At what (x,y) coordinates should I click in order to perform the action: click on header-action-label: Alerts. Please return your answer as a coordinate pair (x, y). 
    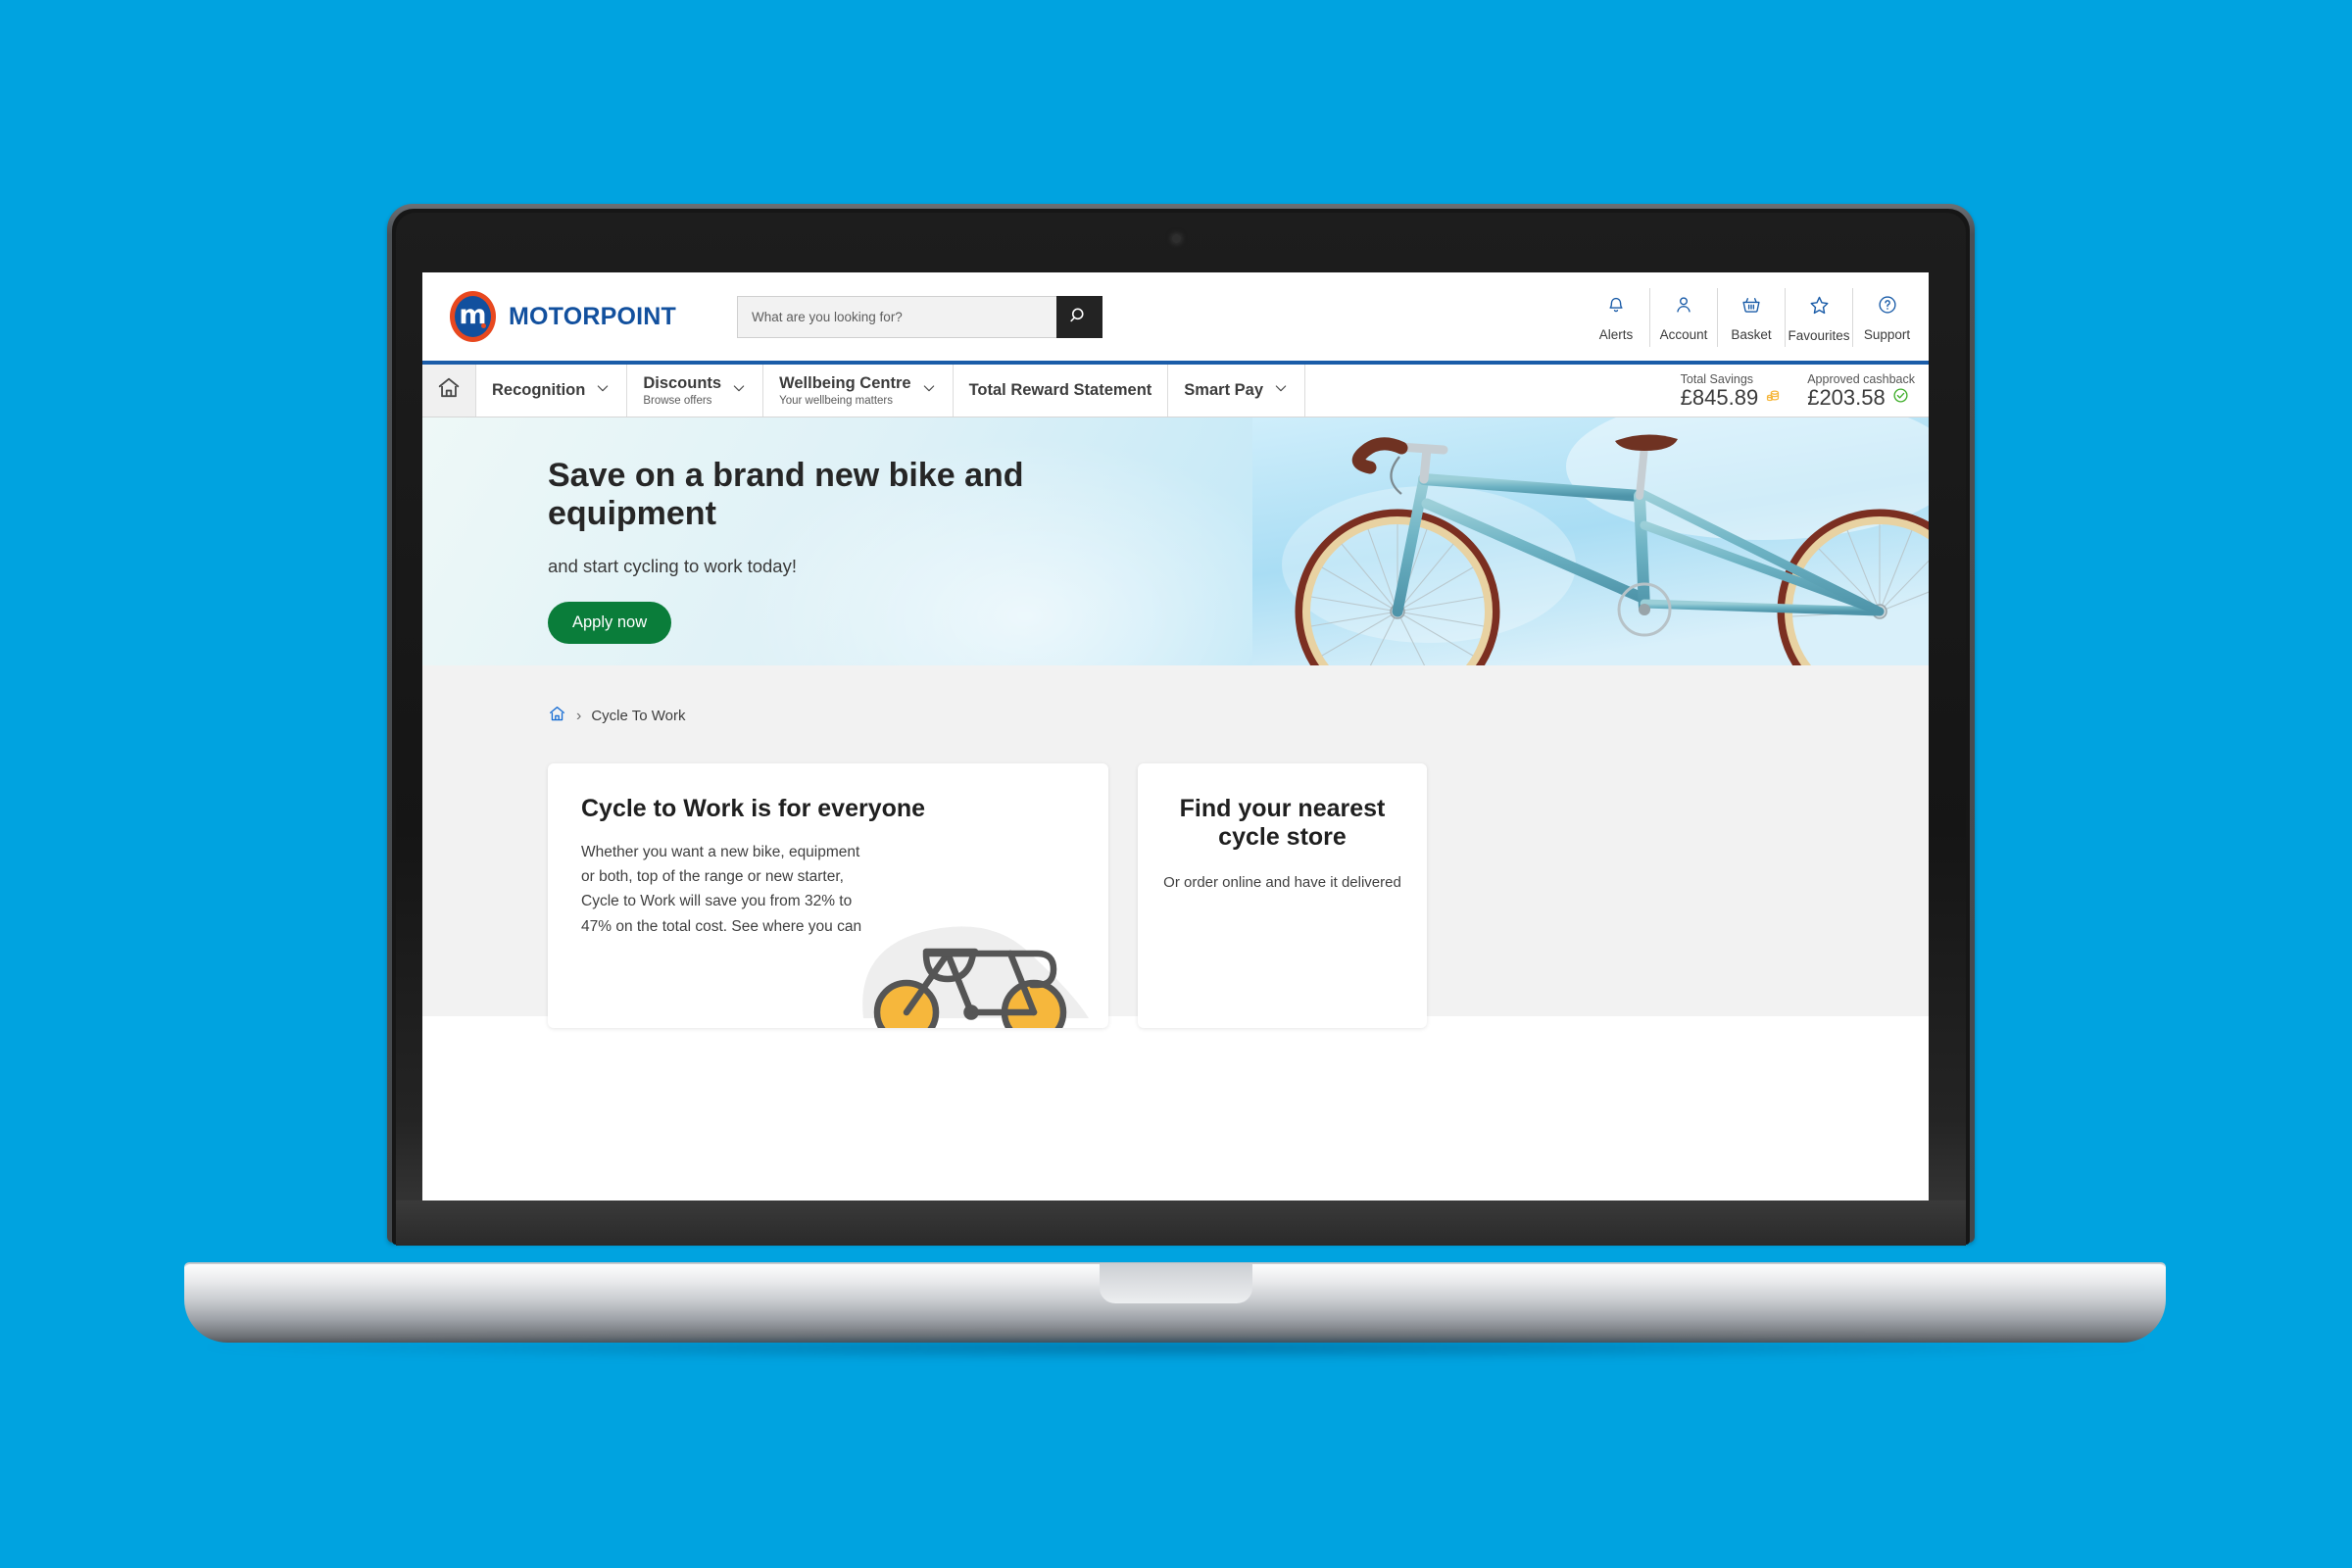
    Looking at the image, I should click on (1616, 334).